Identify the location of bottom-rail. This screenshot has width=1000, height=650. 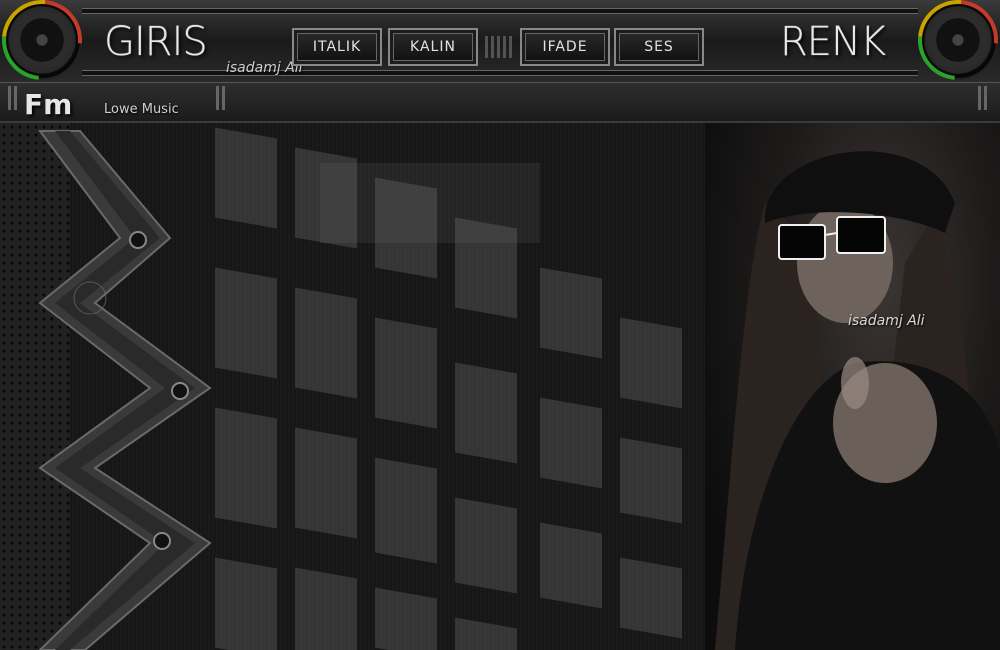
(500, 73).